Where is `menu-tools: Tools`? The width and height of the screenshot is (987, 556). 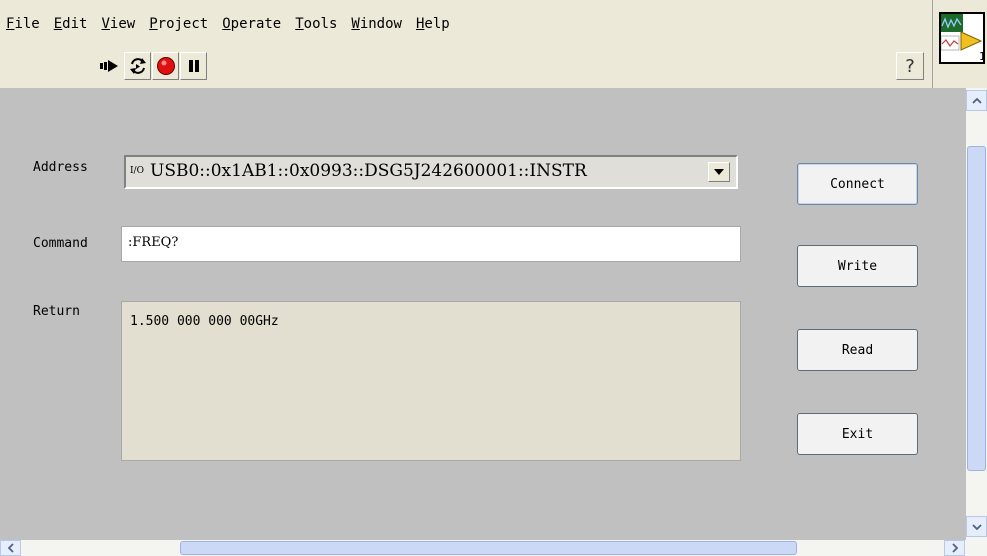 menu-tools: Tools is located at coordinates (316, 27).